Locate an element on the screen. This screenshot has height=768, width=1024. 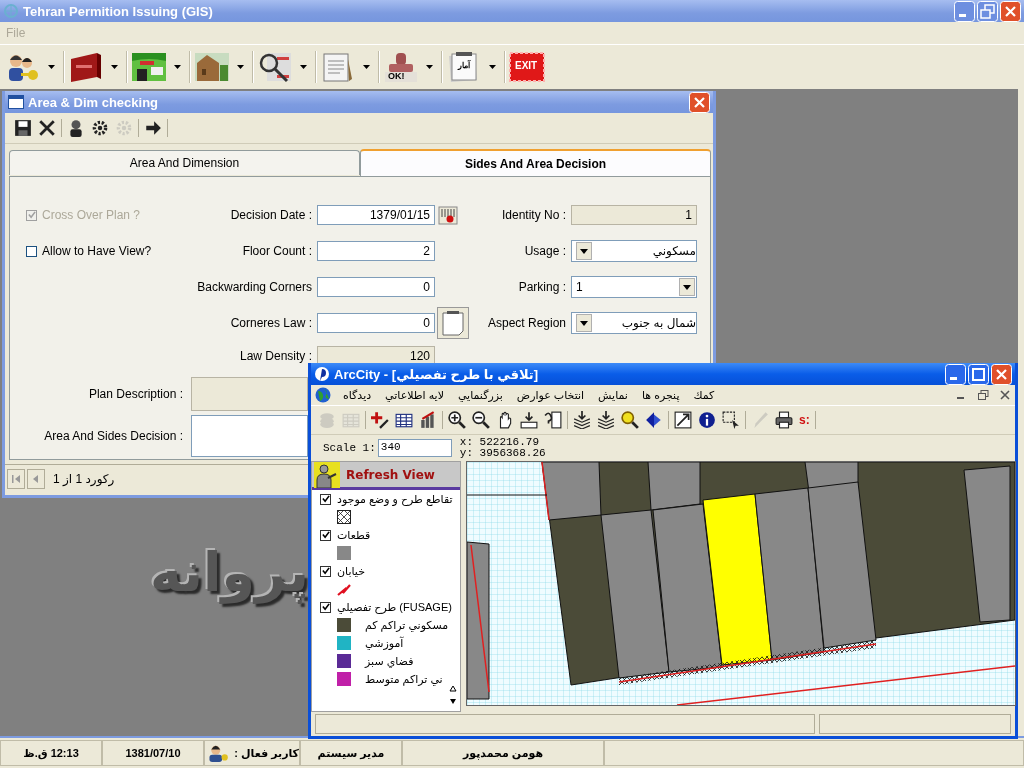
scroll-down-icon is located at coordinates (453, 701).